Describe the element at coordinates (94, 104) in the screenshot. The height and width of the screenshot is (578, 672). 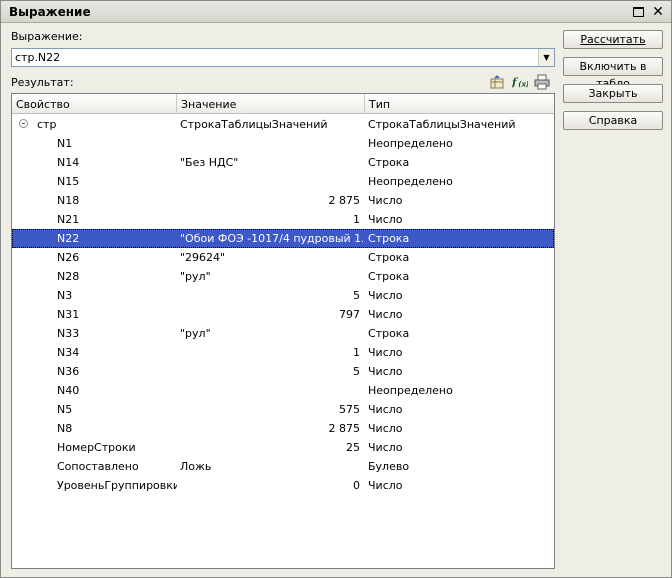
I see `column-header-property: Свойство` at that location.